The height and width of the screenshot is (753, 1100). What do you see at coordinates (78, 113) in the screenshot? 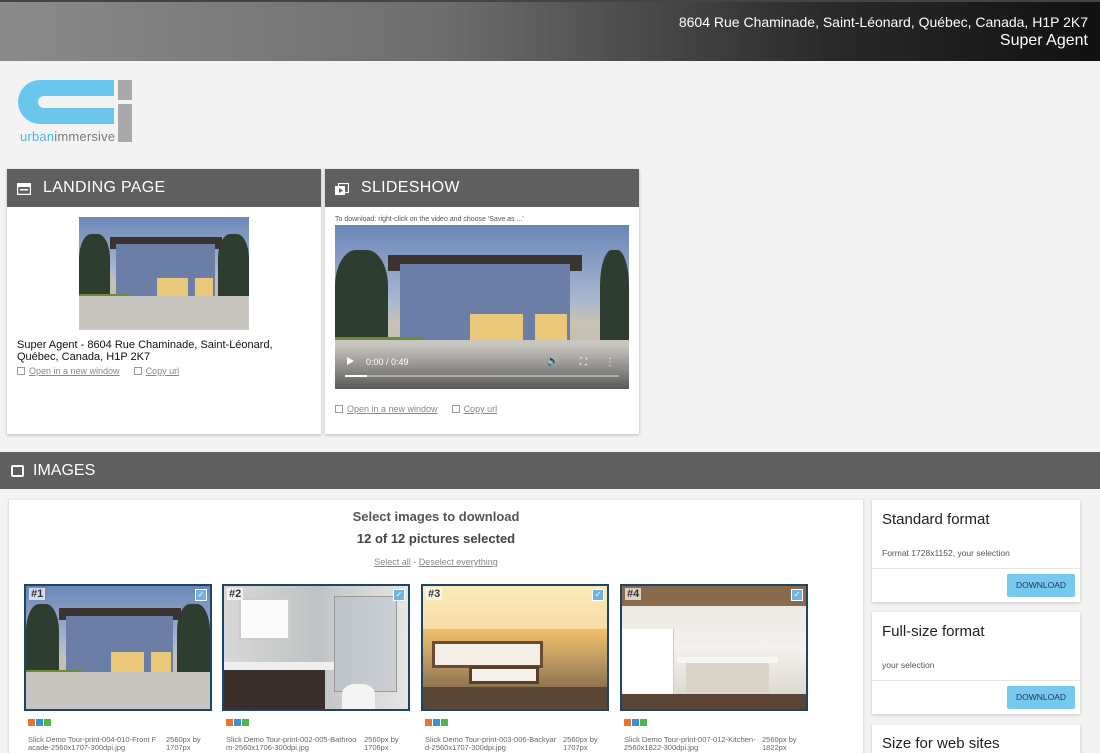
I see `urbanimmersive-logo: urbanimmersive` at bounding box center [78, 113].